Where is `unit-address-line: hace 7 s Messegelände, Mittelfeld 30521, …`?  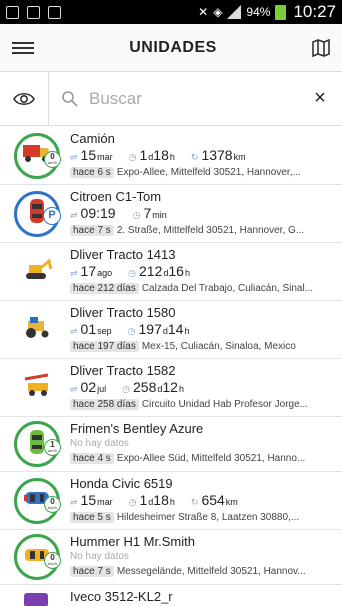 unit-address-line: hace 7 s Messegelände, Mittelfeld 30521, … is located at coordinates (204, 571).